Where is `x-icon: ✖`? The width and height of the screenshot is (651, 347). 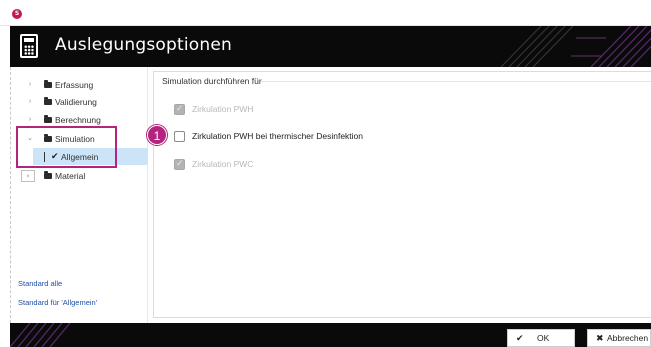 x-icon: ✖ is located at coordinates (600, 338).